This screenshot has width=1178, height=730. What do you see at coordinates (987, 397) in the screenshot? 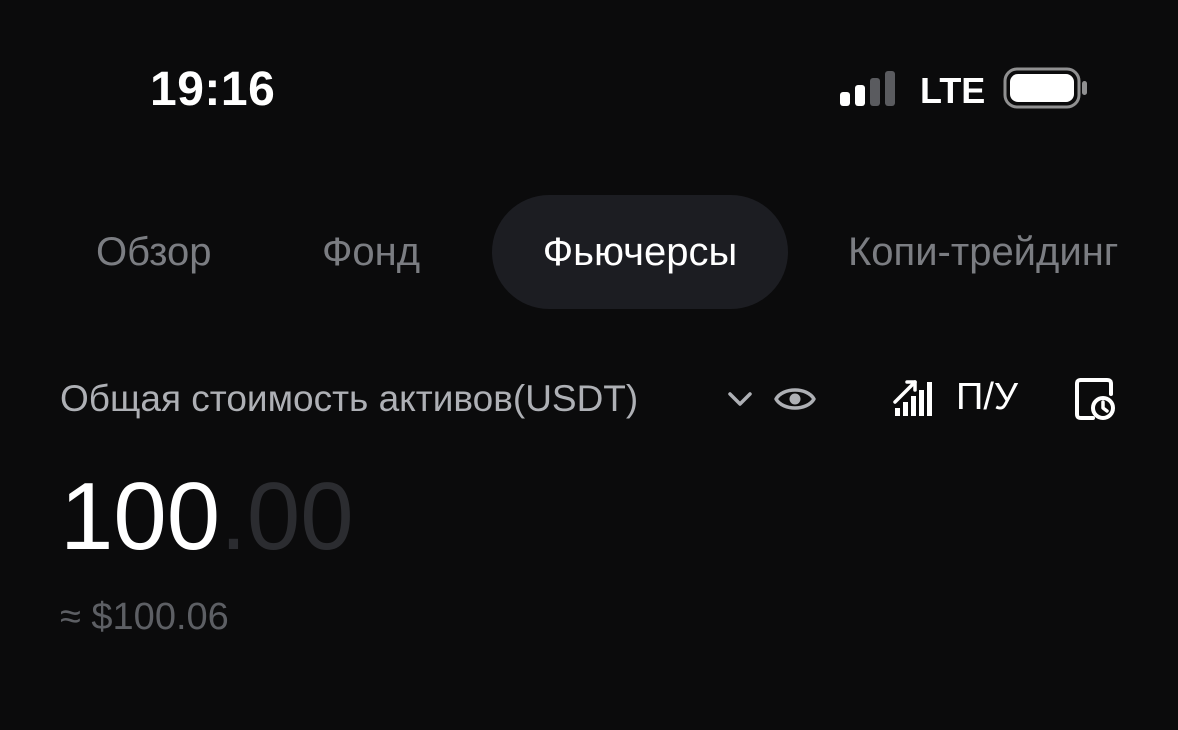
I see `pnl-label: П/У` at bounding box center [987, 397].